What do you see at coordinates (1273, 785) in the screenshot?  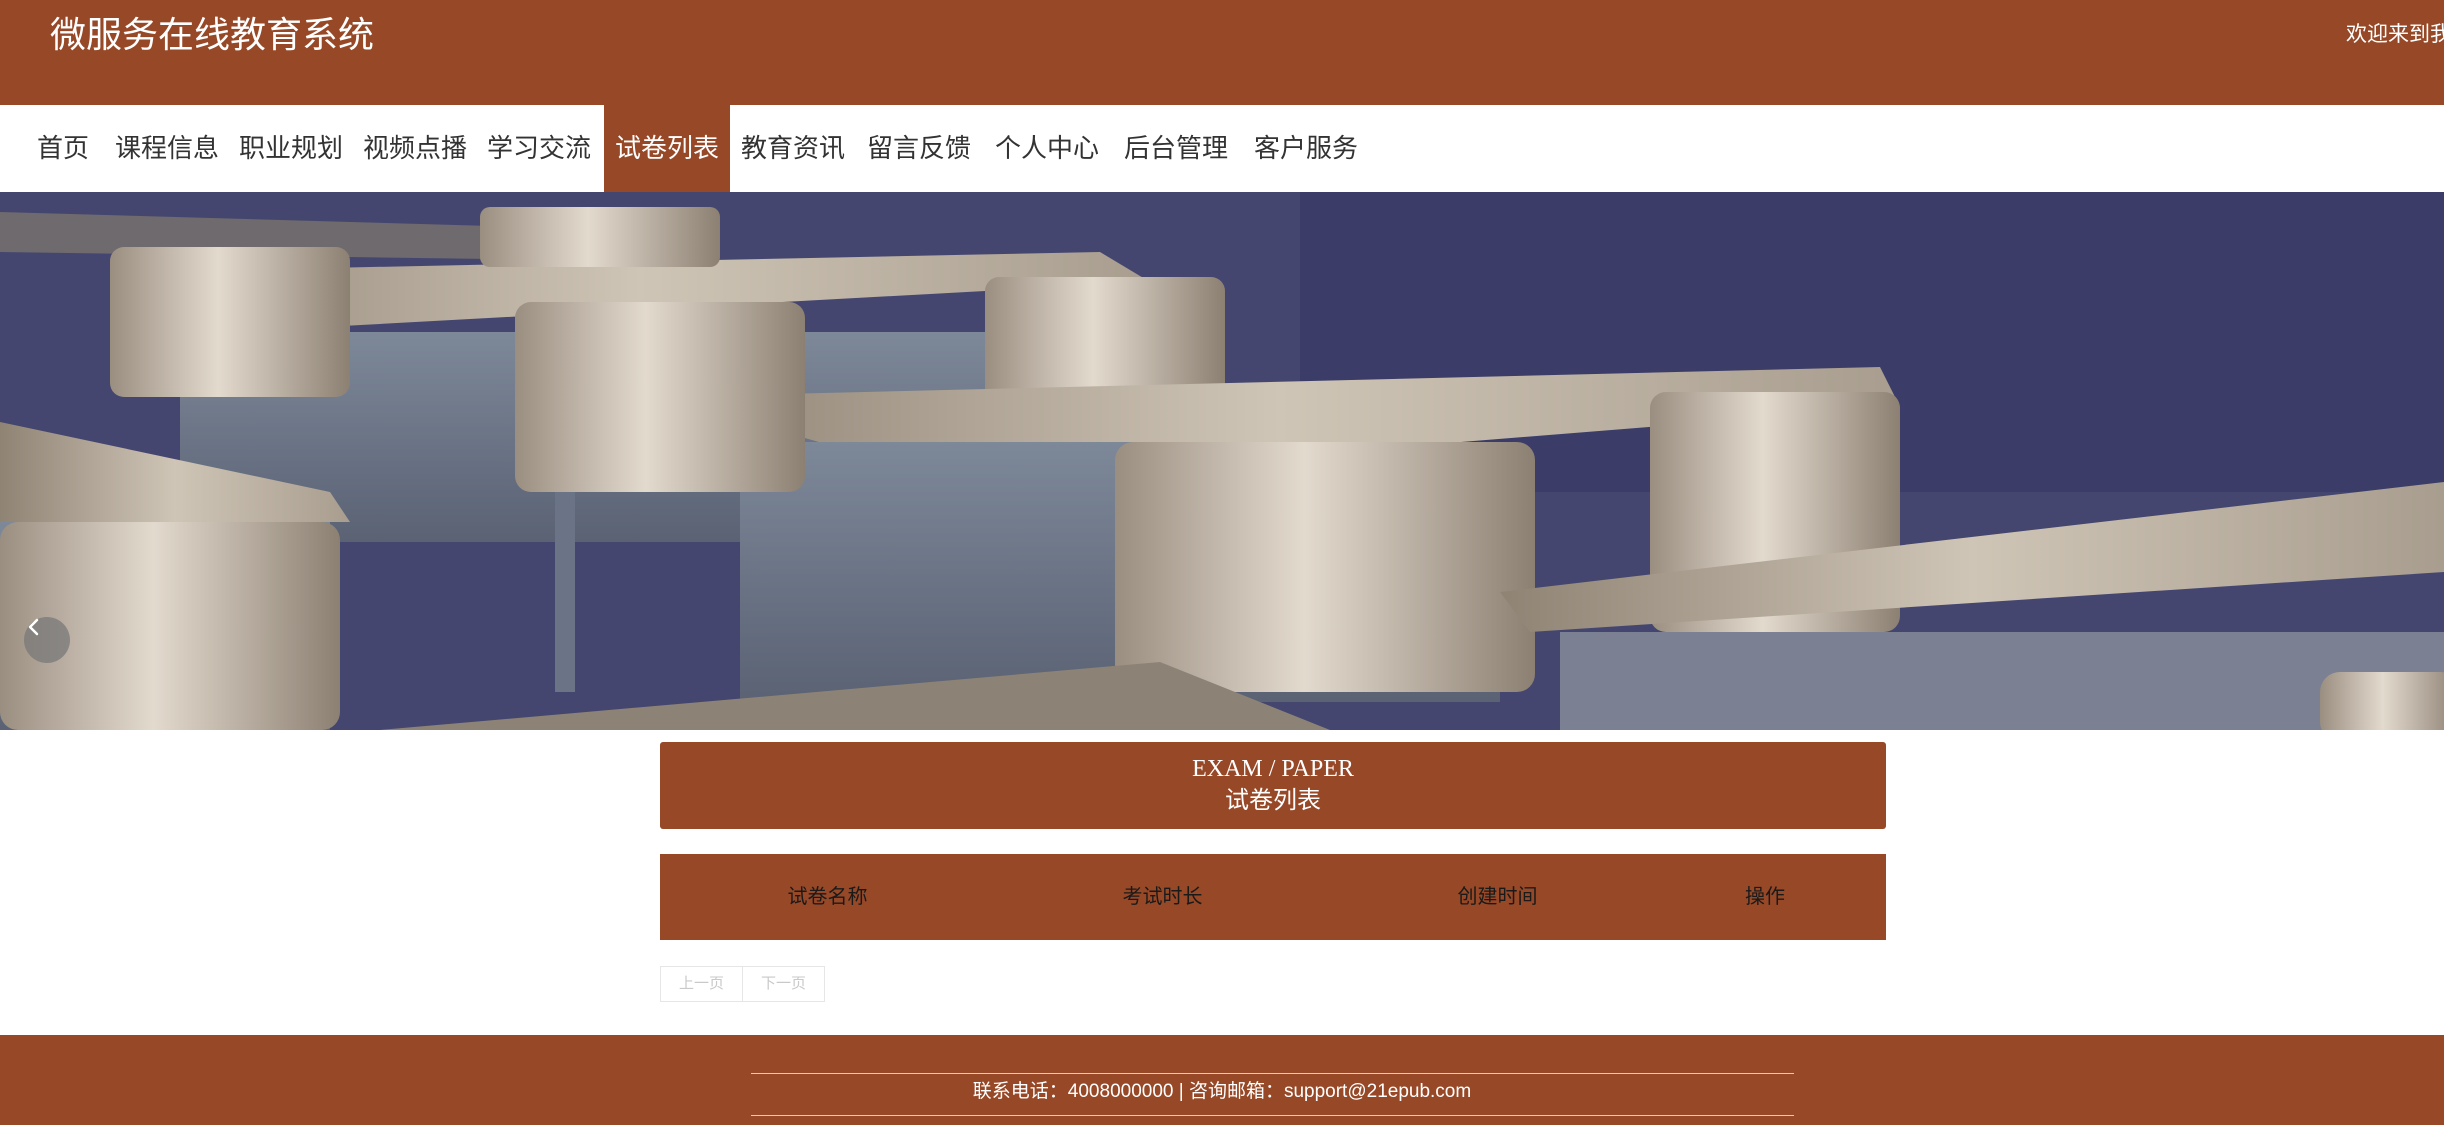 I see `section-title: EXAM / PAPER 试卷列表` at bounding box center [1273, 785].